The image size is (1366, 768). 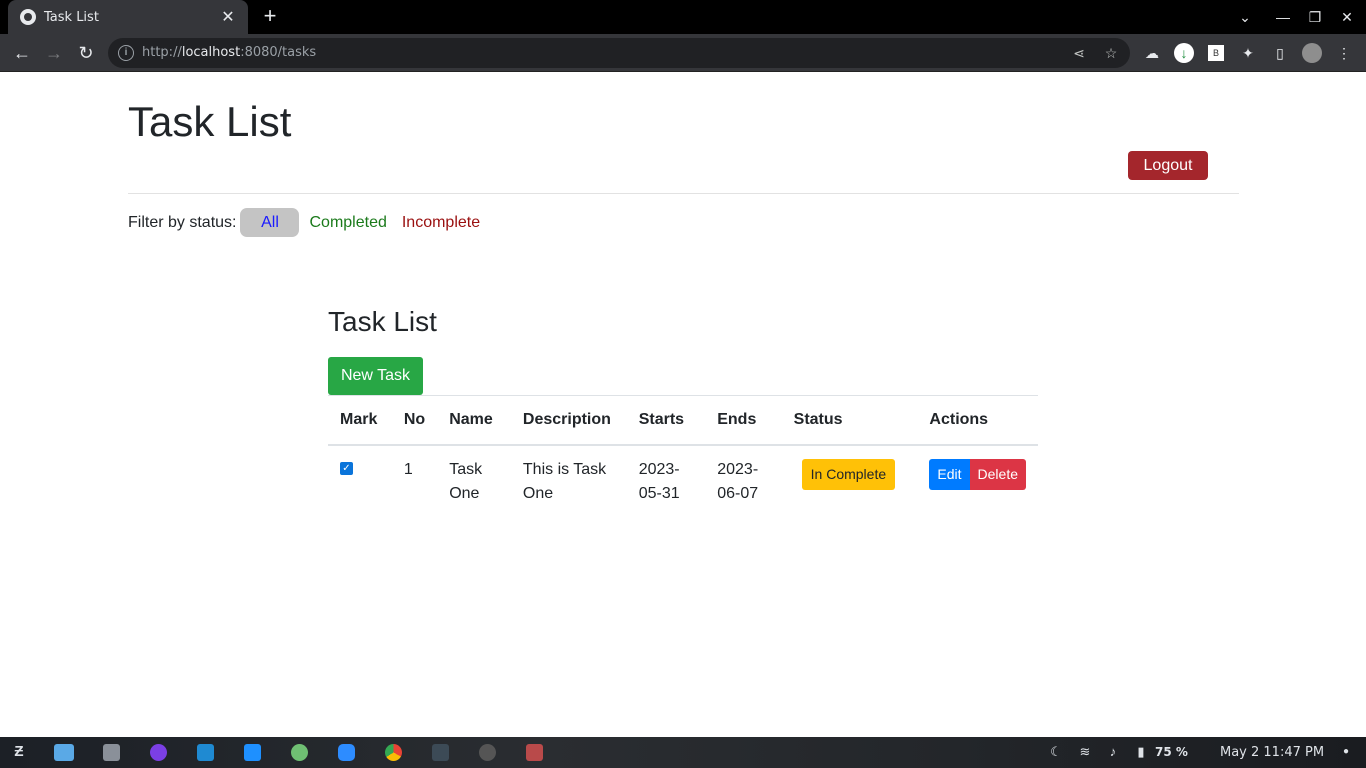 What do you see at coordinates (360, 479) in the screenshot?
I see `mark-cell: ✓` at bounding box center [360, 479].